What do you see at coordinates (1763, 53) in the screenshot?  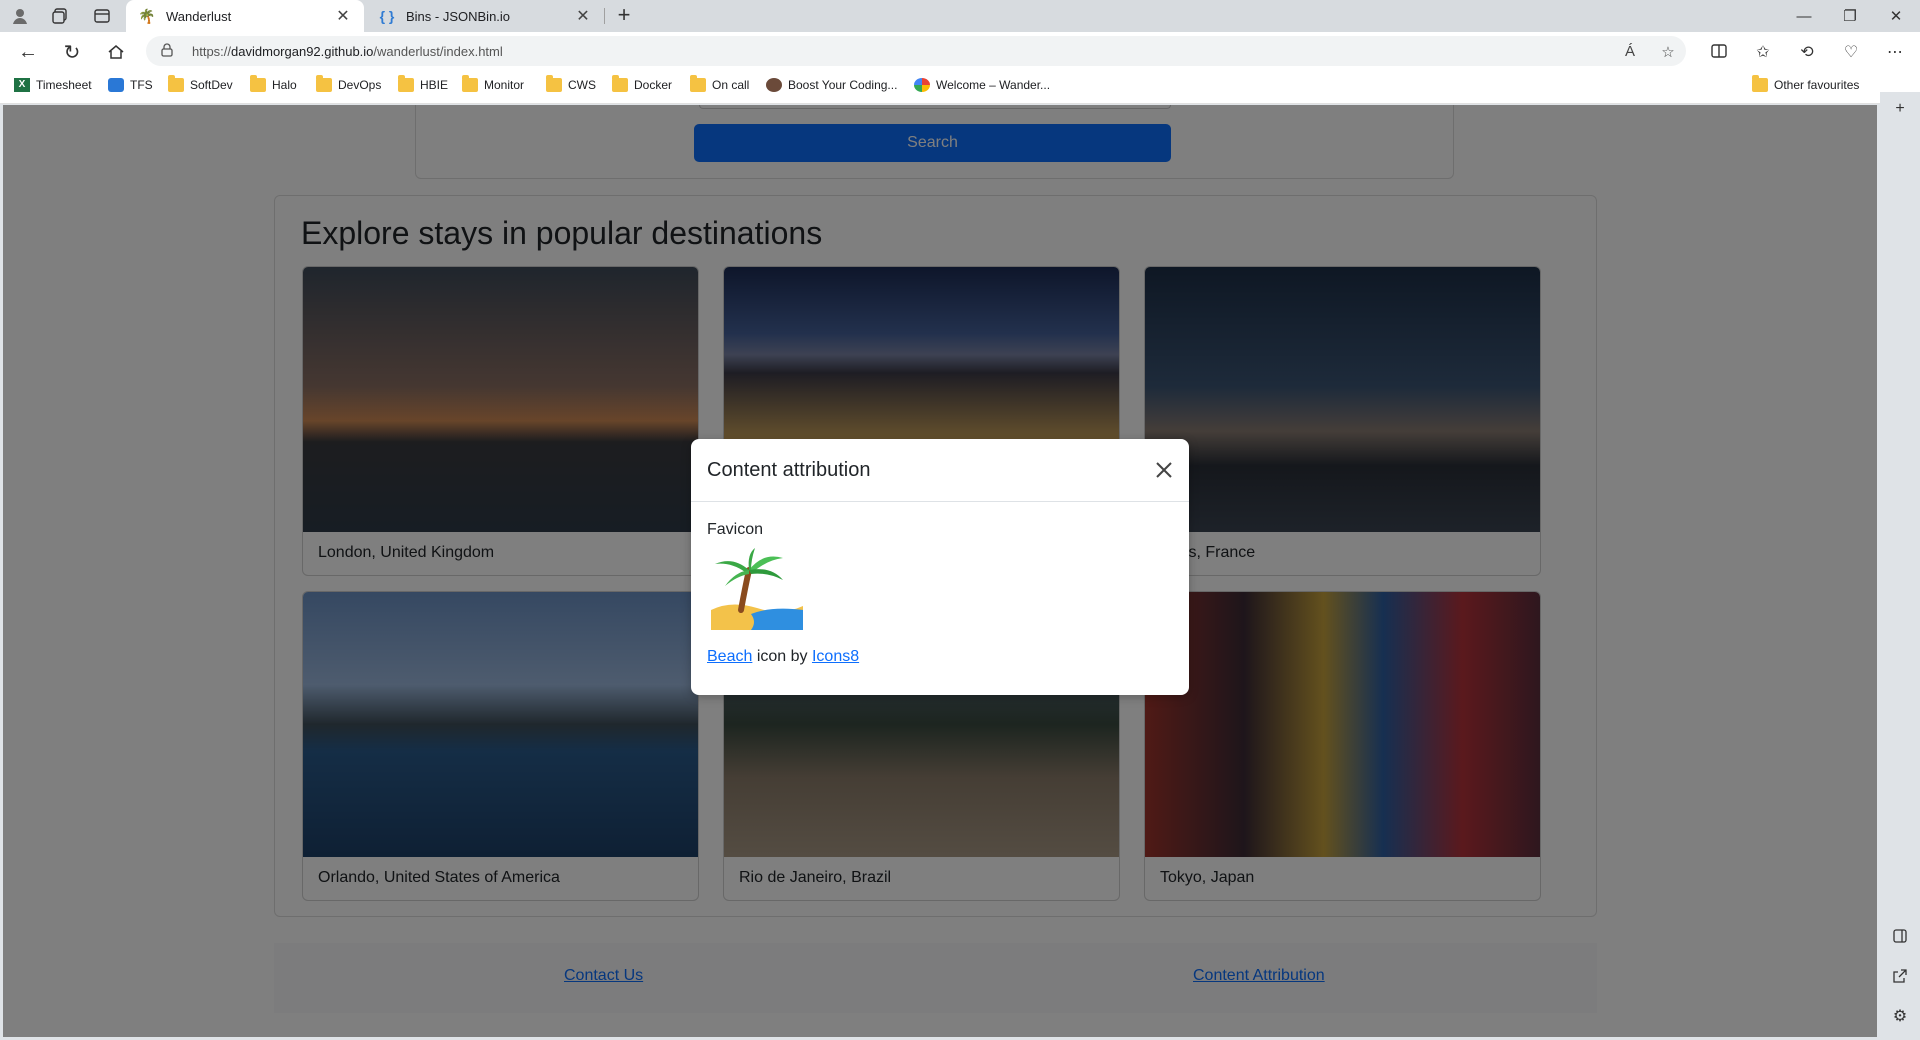 I see `favorites-icon: ✩` at bounding box center [1763, 53].